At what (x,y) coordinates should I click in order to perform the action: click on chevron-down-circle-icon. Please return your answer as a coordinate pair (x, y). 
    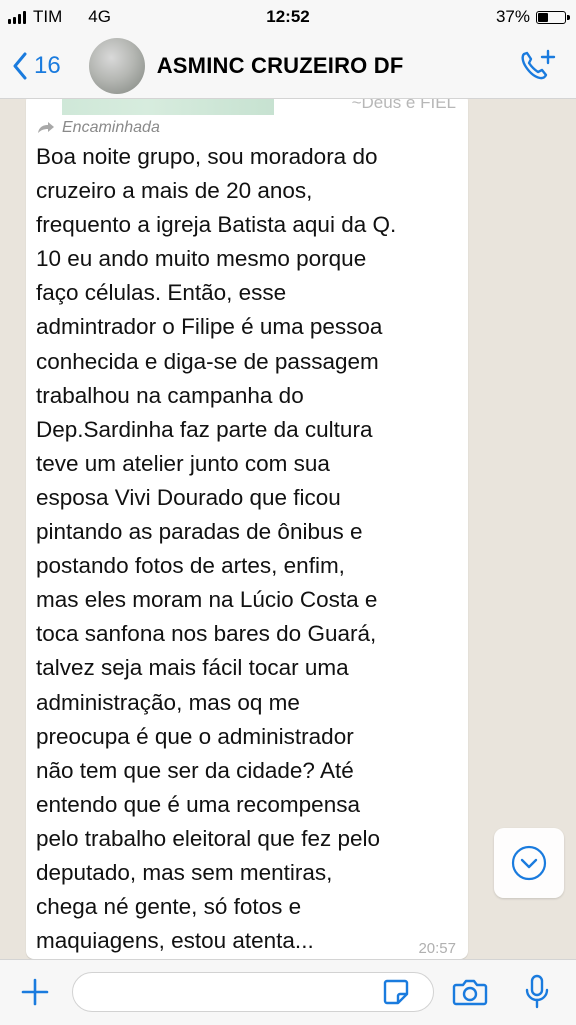
    Looking at the image, I should click on (529, 863).